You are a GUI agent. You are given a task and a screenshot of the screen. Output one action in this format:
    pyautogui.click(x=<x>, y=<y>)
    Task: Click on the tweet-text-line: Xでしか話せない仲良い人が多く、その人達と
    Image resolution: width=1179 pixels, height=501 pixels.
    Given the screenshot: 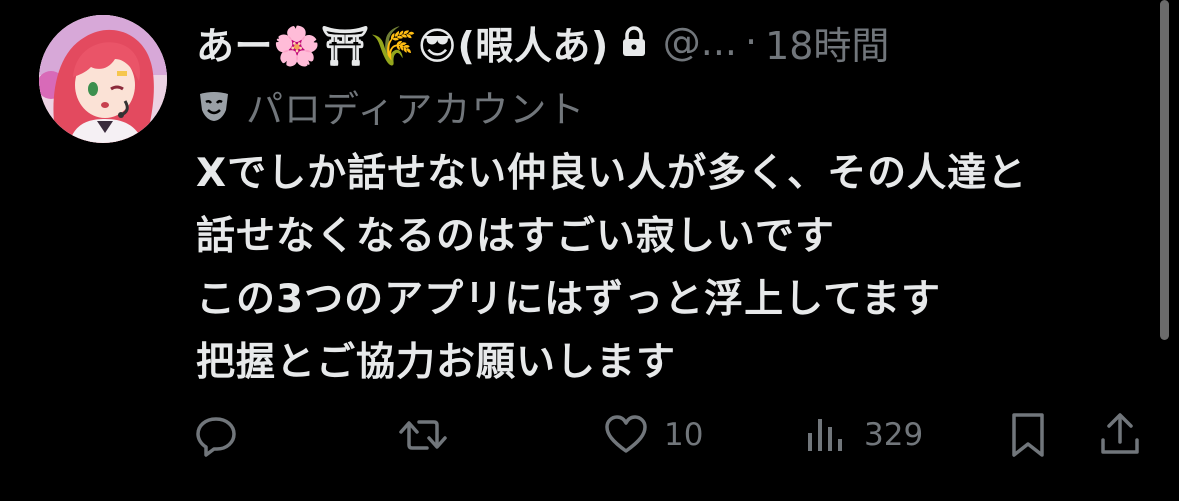 What is the action you would take?
    pyautogui.click(x=612, y=173)
    